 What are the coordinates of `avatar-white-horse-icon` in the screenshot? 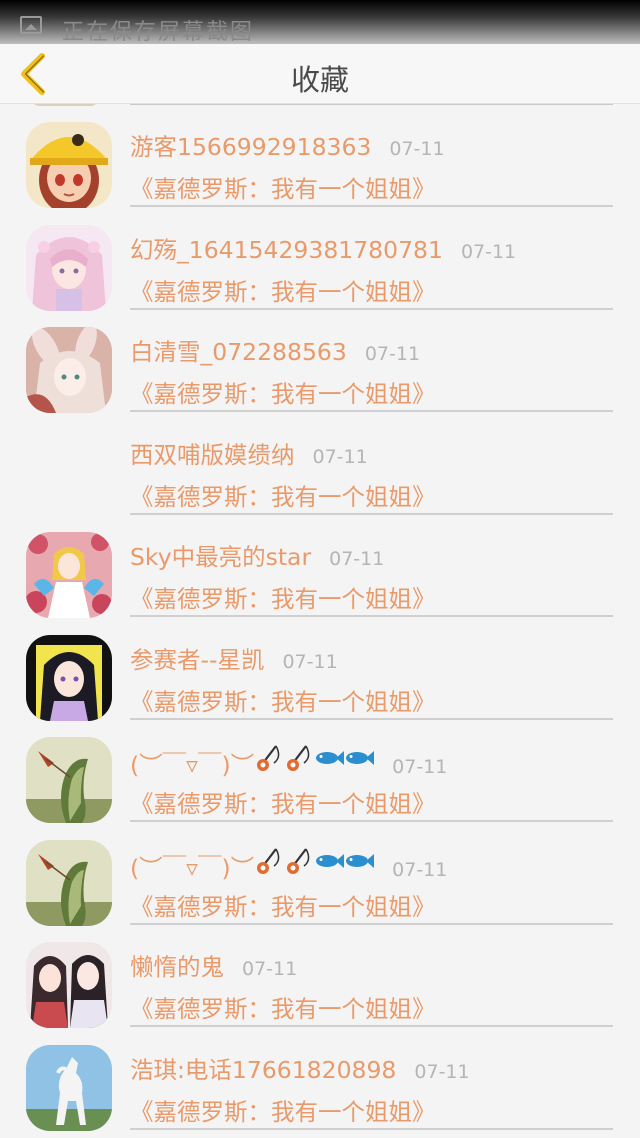 It's located at (69, 1087).